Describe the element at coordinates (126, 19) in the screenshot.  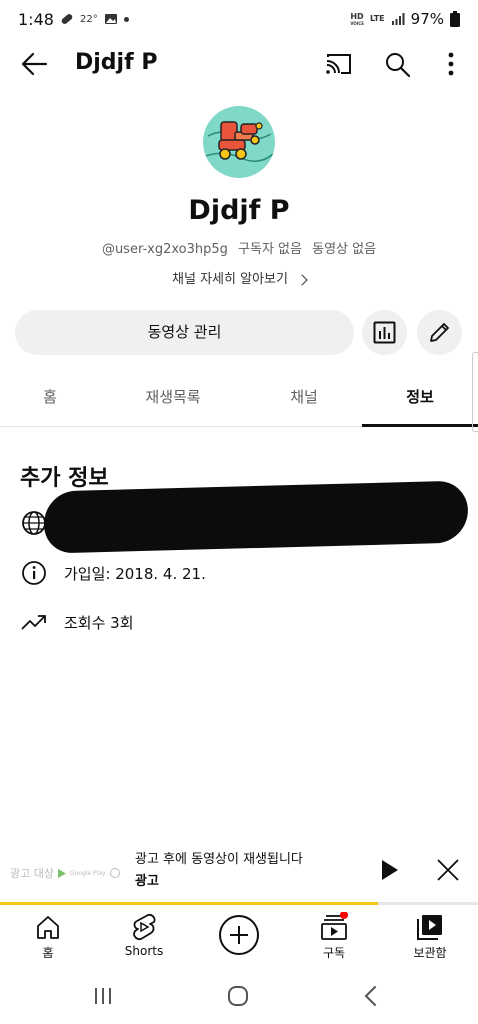
I see `dot-icon` at that location.